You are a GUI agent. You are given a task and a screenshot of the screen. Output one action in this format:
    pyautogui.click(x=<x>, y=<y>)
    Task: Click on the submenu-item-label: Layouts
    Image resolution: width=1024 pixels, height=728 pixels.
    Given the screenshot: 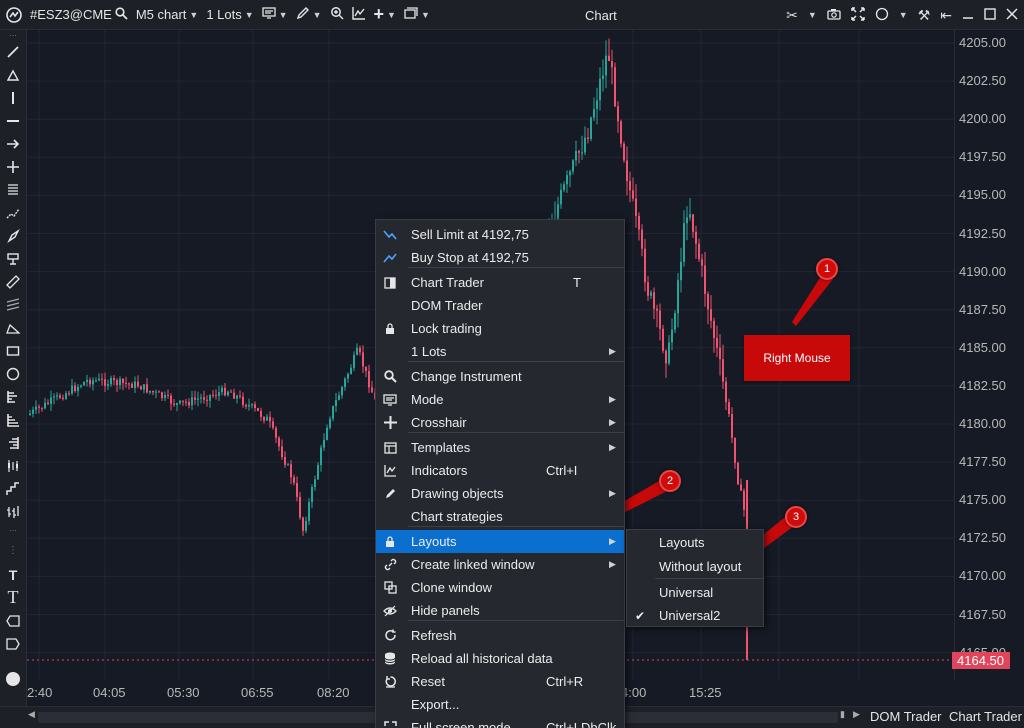 What is the action you would take?
    pyautogui.click(x=682, y=542)
    